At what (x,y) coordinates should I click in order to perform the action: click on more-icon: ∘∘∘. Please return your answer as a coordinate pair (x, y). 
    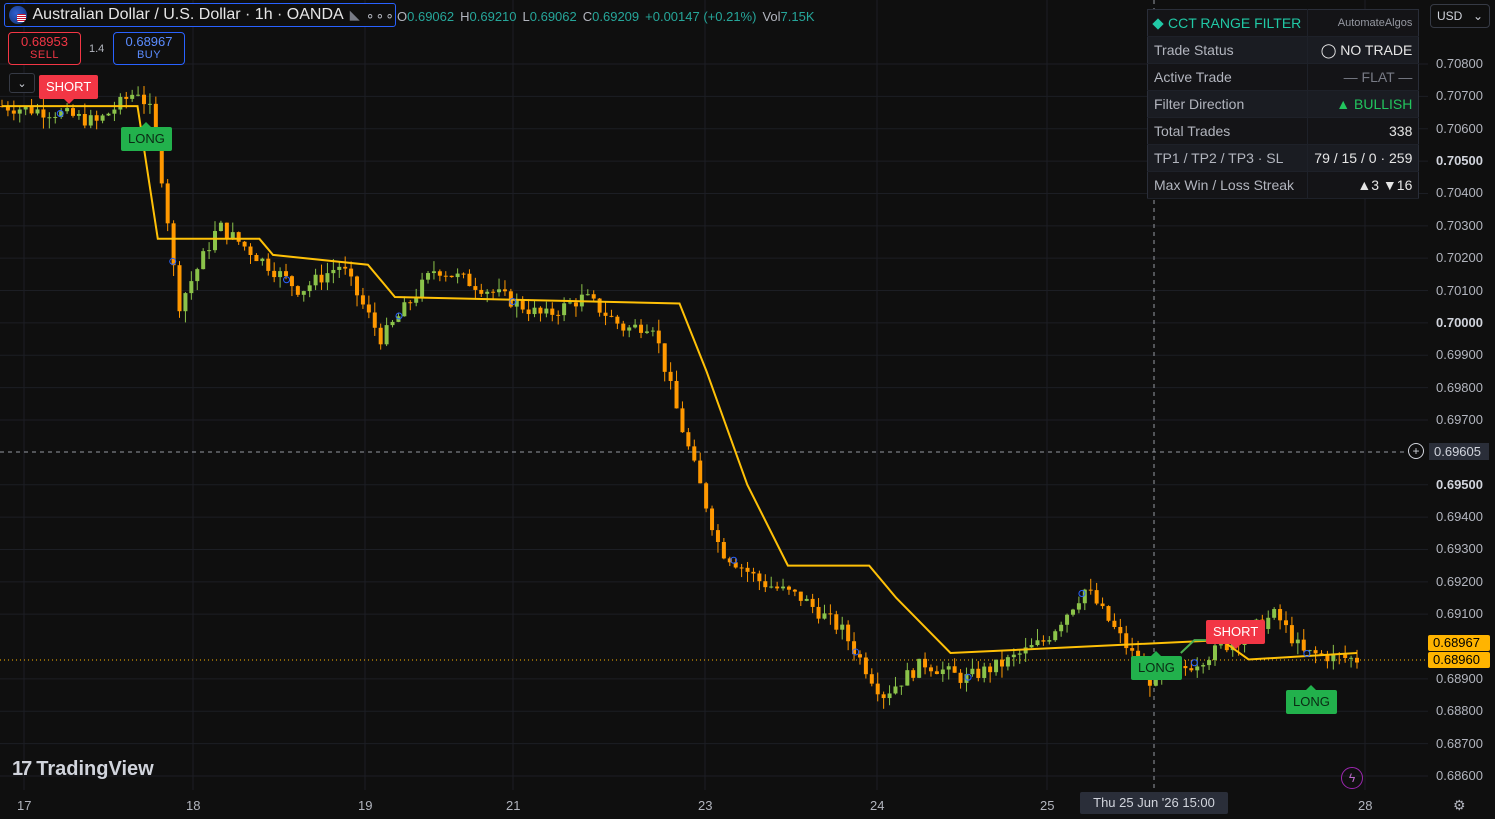
    Looking at the image, I should click on (380, 15).